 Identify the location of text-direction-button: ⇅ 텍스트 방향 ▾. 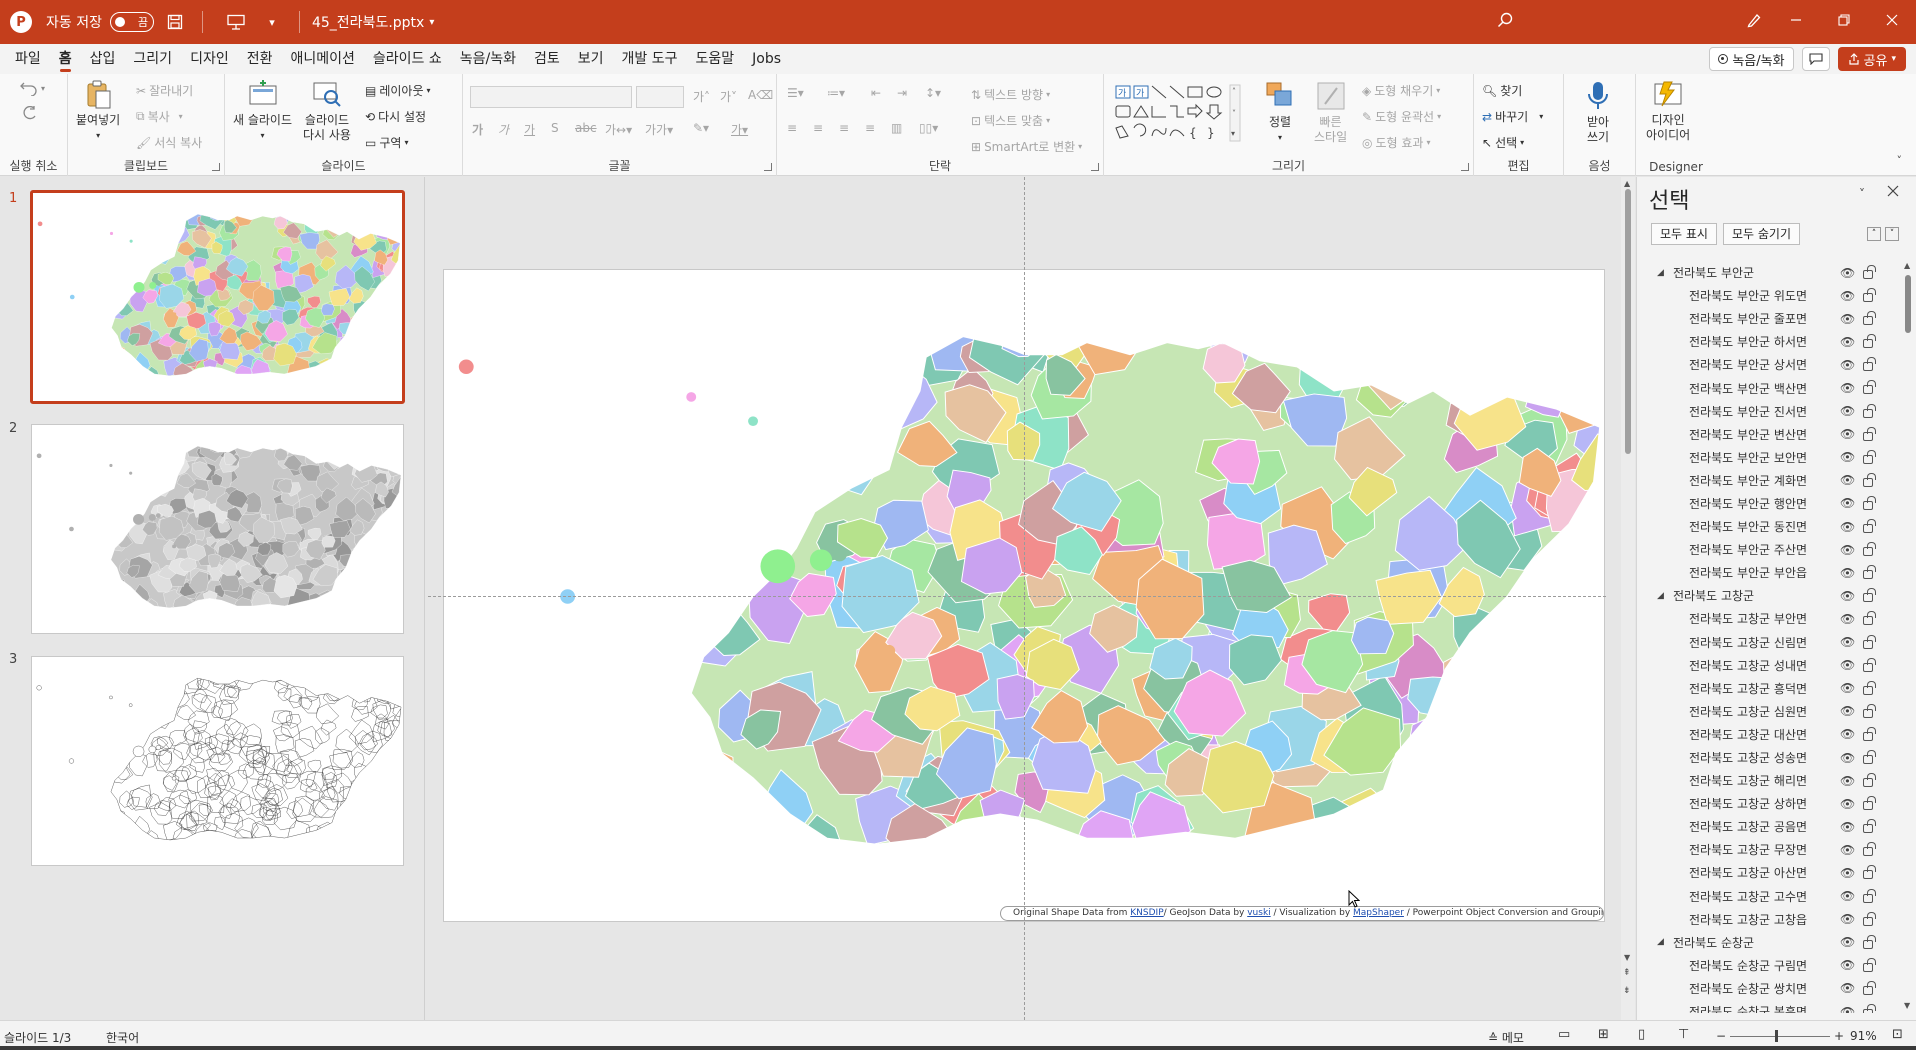
(1010, 94).